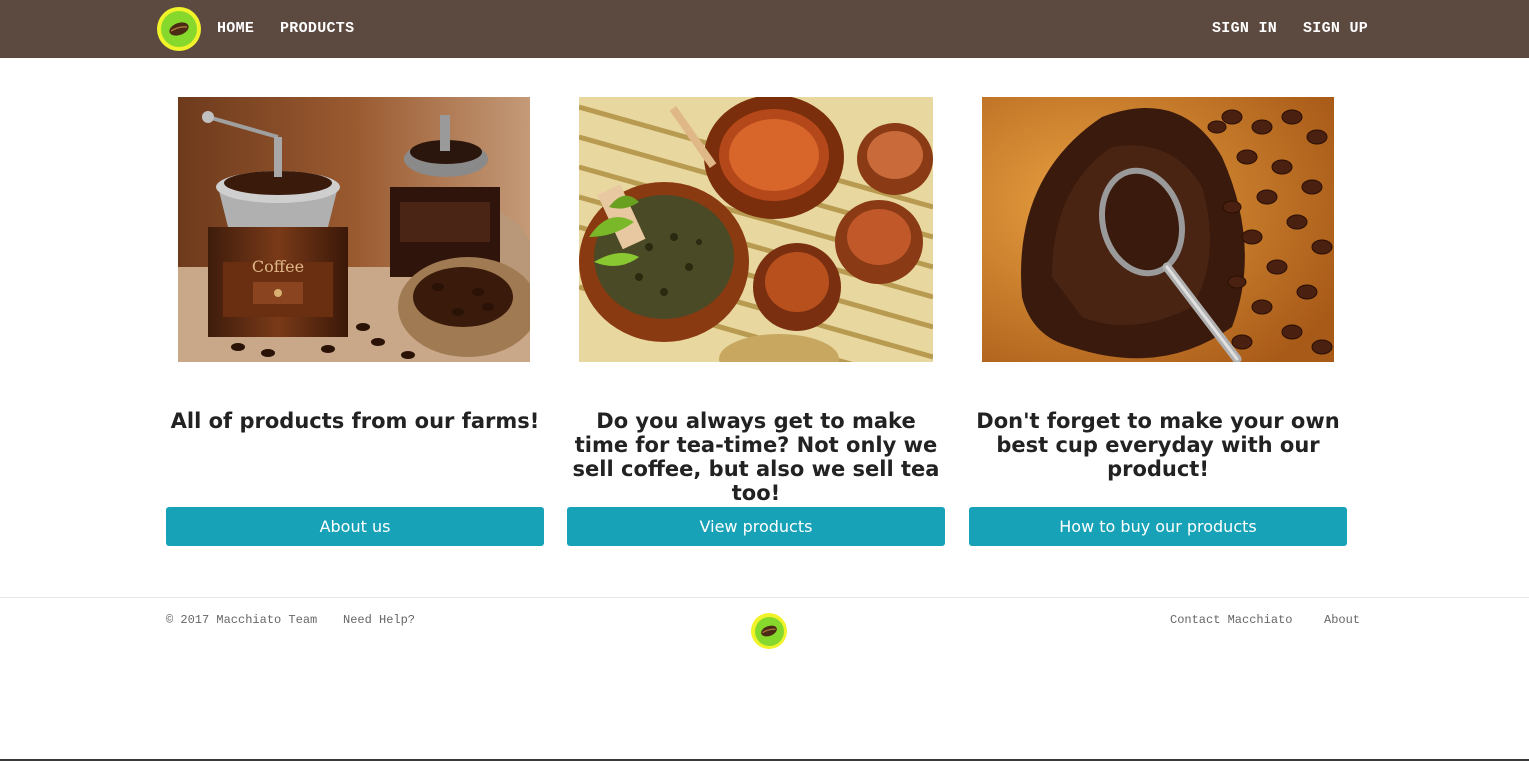  What do you see at coordinates (1231, 620) in the screenshot?
I see `footer-contact-link: Contact Macchiato` at bounding box center [1231, 620].